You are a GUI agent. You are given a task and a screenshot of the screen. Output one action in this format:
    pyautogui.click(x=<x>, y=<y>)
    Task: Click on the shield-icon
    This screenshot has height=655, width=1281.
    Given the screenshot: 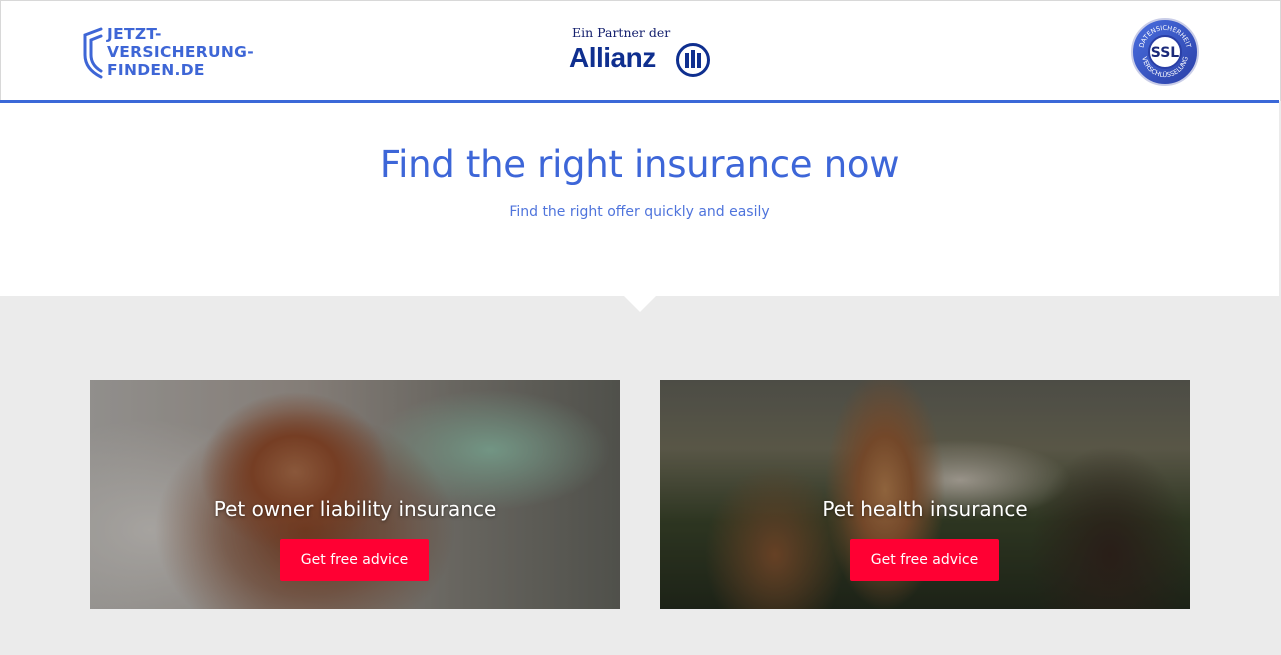 What is the action you would take?
    pyautogui.click(x=93, y=53)
    